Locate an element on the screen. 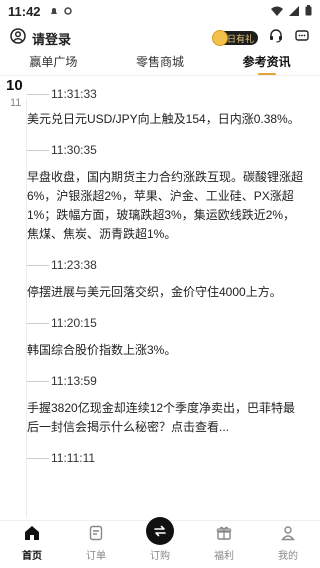 The width and height of the screenshot is (320, 568). home-icon is located at coordinates (32, 536).